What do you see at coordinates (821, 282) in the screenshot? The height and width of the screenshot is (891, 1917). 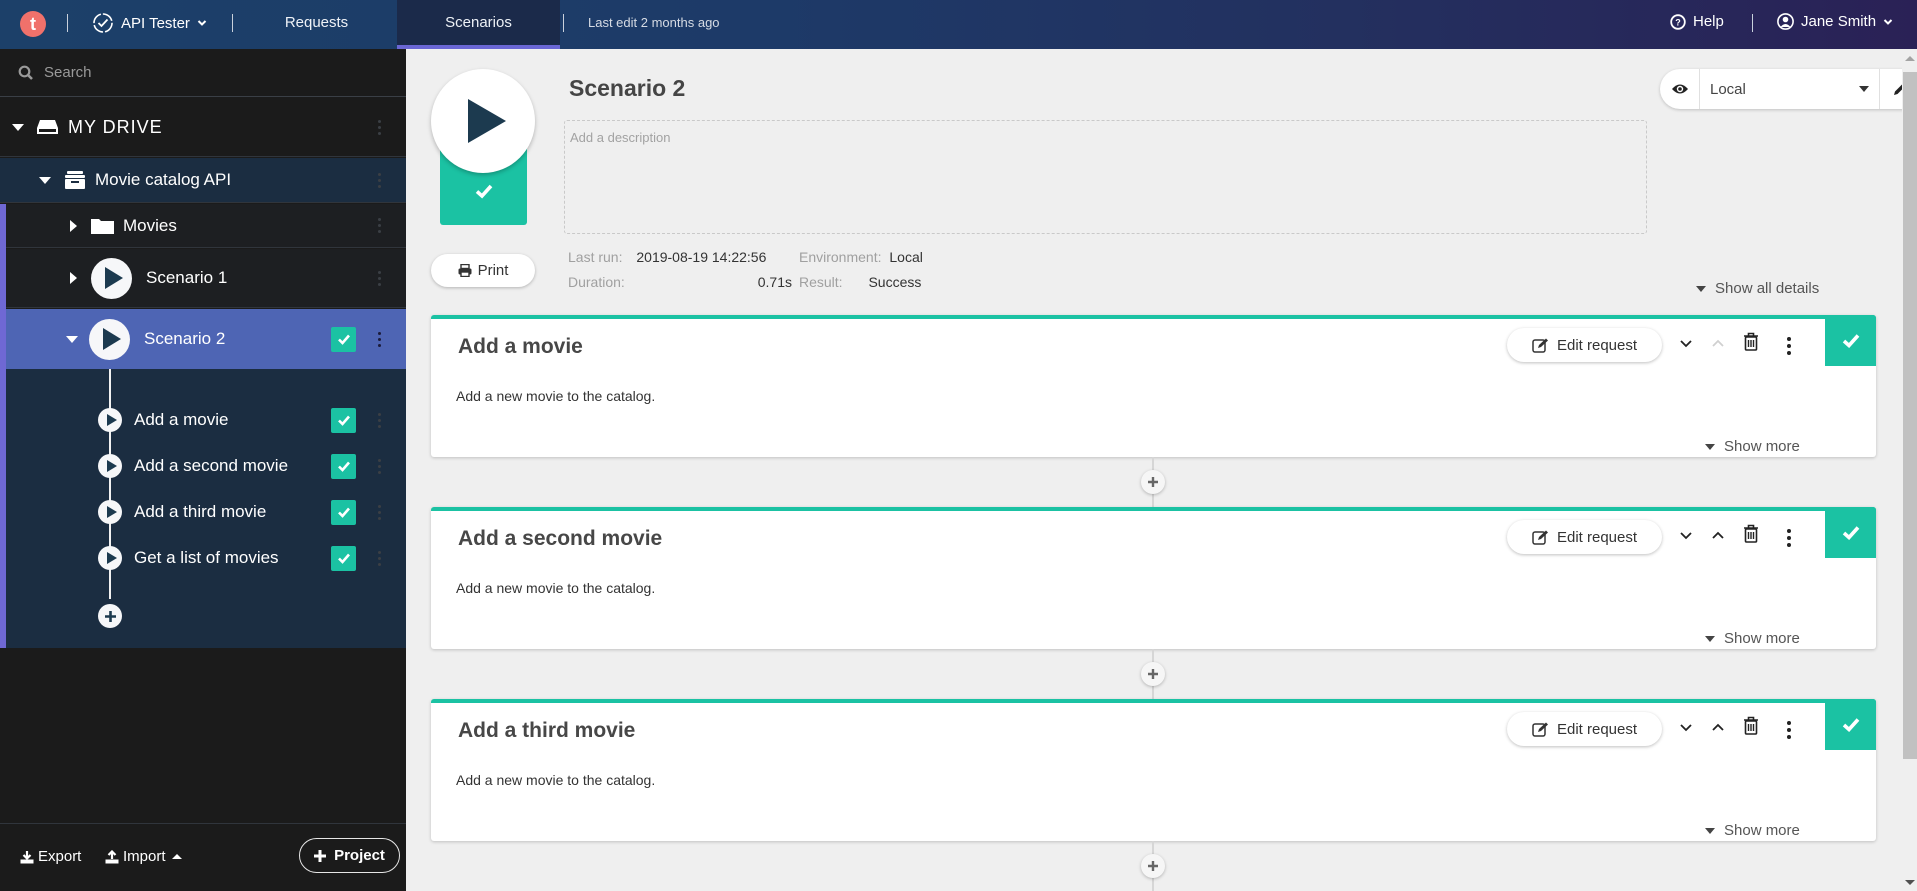 I see `meta-label: Result:` at bounding box center [821, 282].